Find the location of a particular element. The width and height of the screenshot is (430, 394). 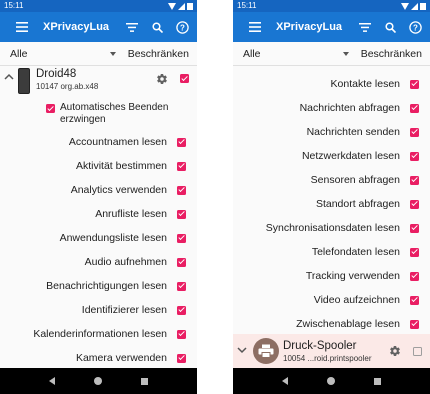

status-time: 15:11 is located at coordinates (14, 5).